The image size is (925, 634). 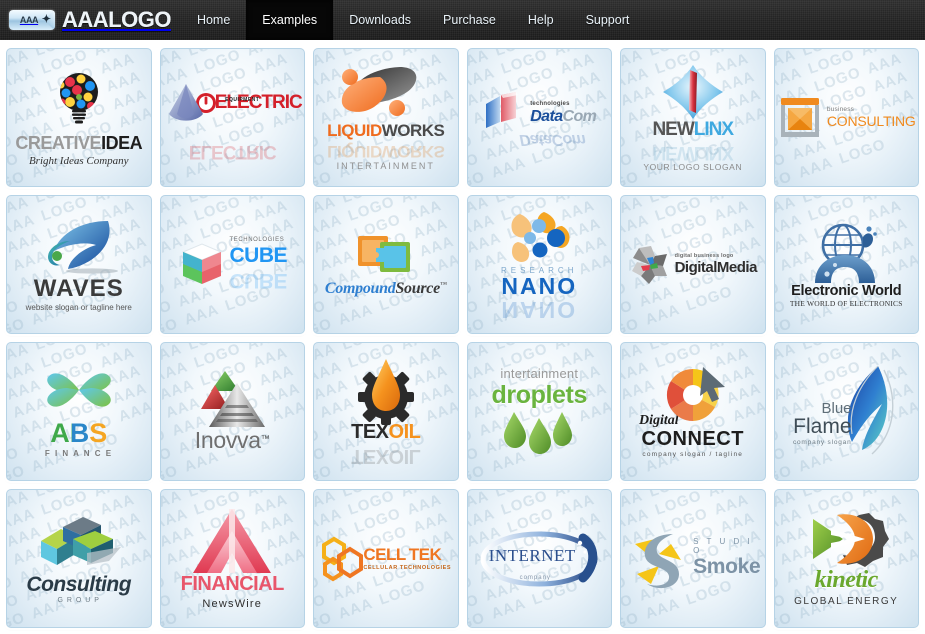 What do you see at coordinates (232, 117) in the screenshot?
I see `logo-tile-electric: ELECTRIC EQUIPMENT ELECTRIC` at bounding box center [232, 117].